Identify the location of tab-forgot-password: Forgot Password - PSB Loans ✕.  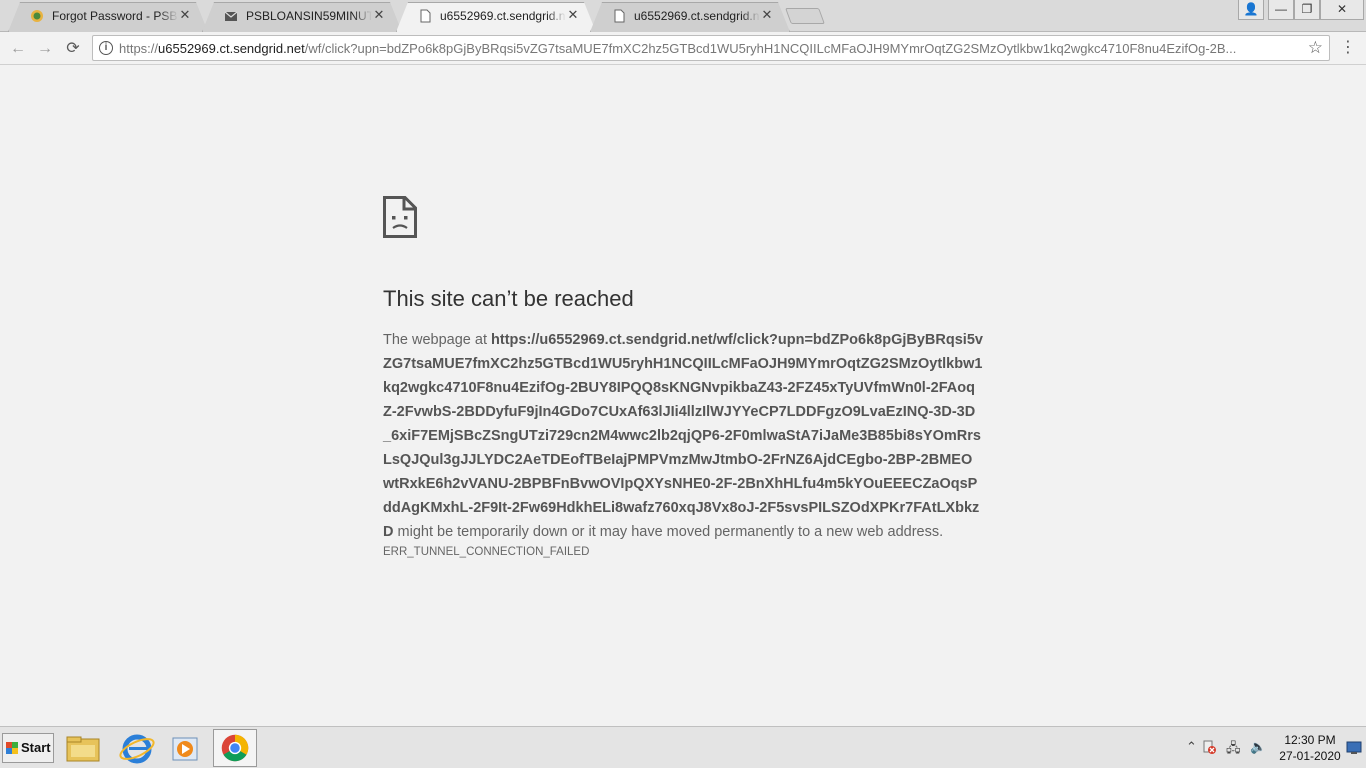
(108, 17).